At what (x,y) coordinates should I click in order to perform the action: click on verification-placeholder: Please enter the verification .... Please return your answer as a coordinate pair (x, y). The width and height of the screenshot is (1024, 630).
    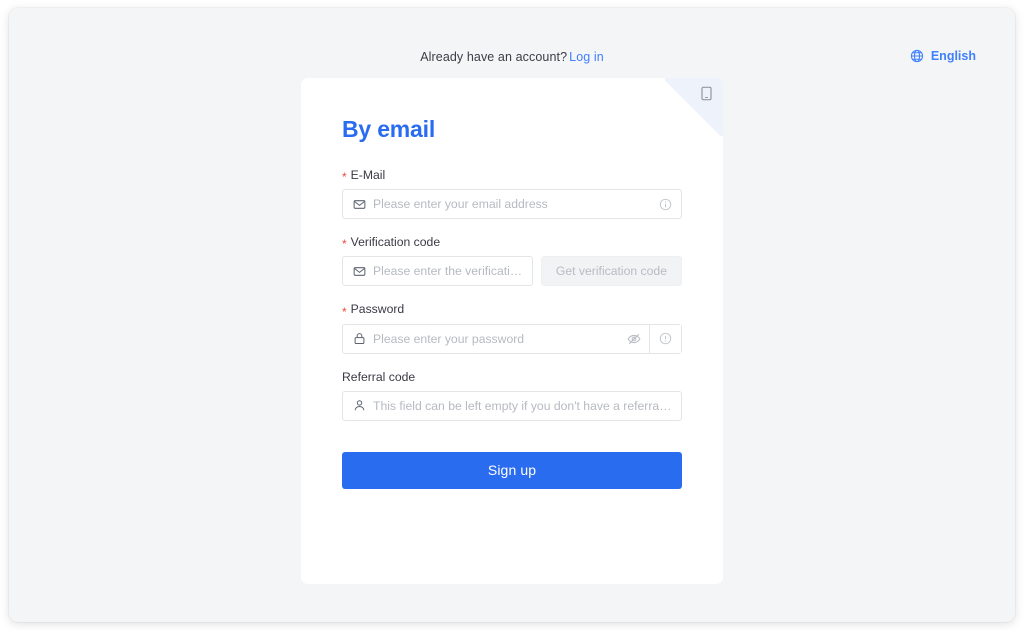
    Looking at the image, I should click on (448, 271).